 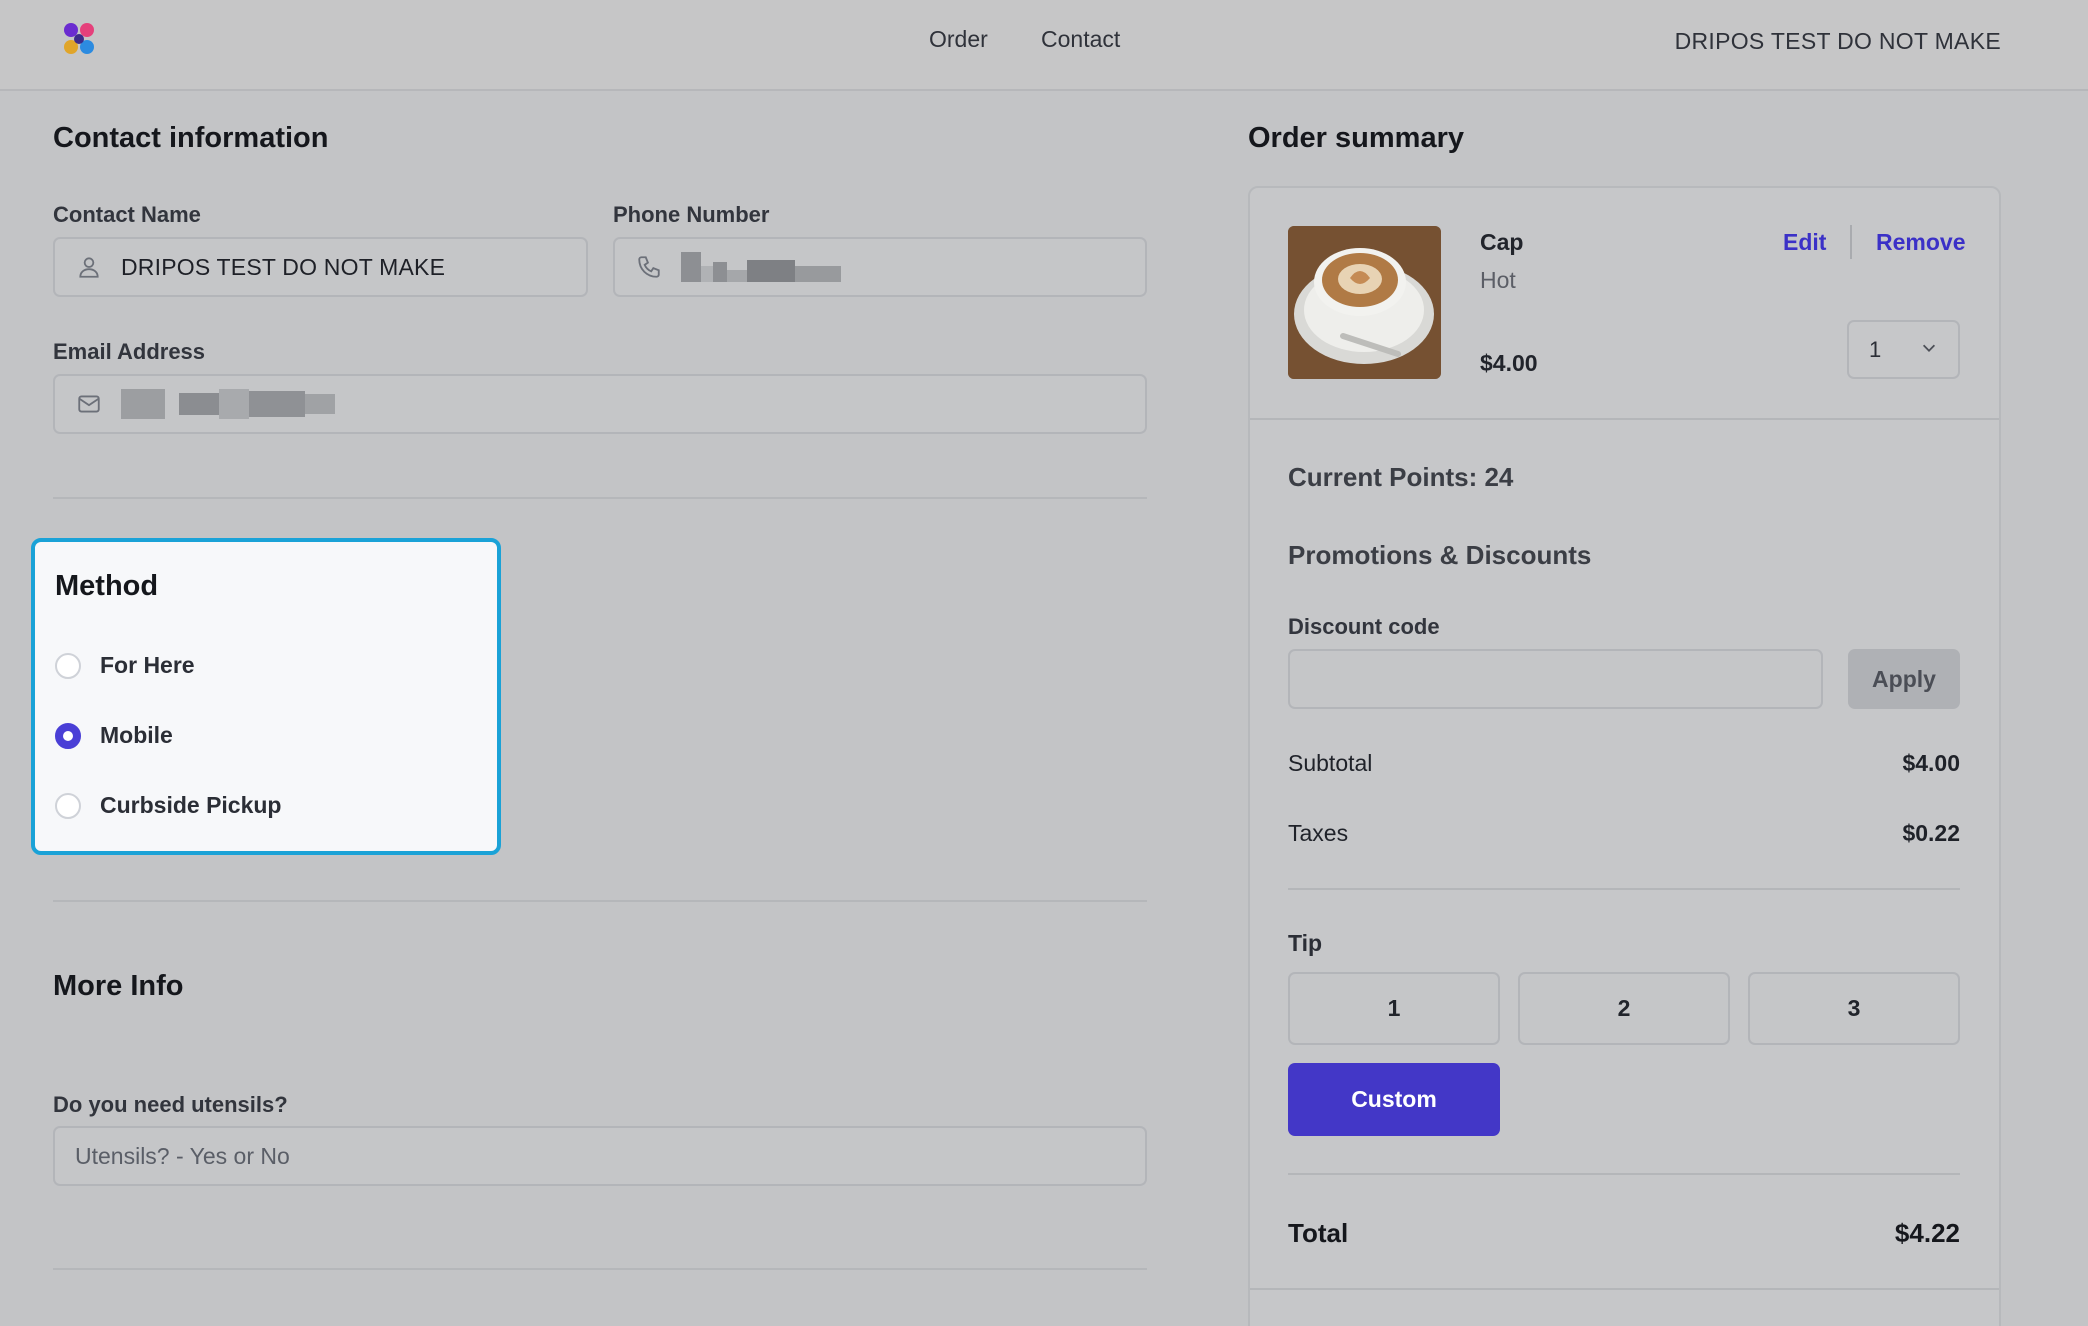 I want to click on taxes-value: $0.22, so click(x=1931, y=833).